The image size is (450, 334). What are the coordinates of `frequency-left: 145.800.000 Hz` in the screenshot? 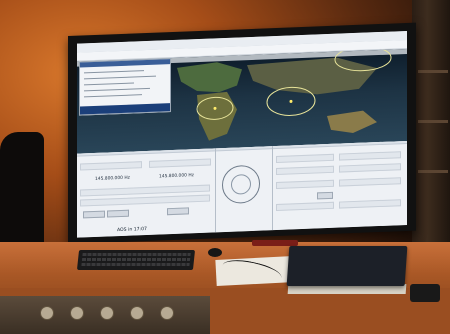 It's located at (112, 178).